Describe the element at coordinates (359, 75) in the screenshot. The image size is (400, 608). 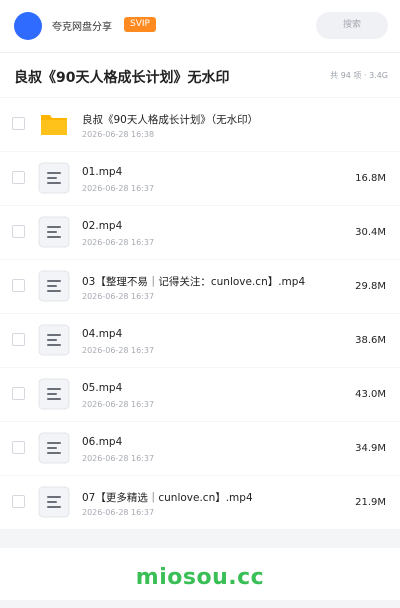
I see `item-count: 共 94 项 · 3.4G` at that location.